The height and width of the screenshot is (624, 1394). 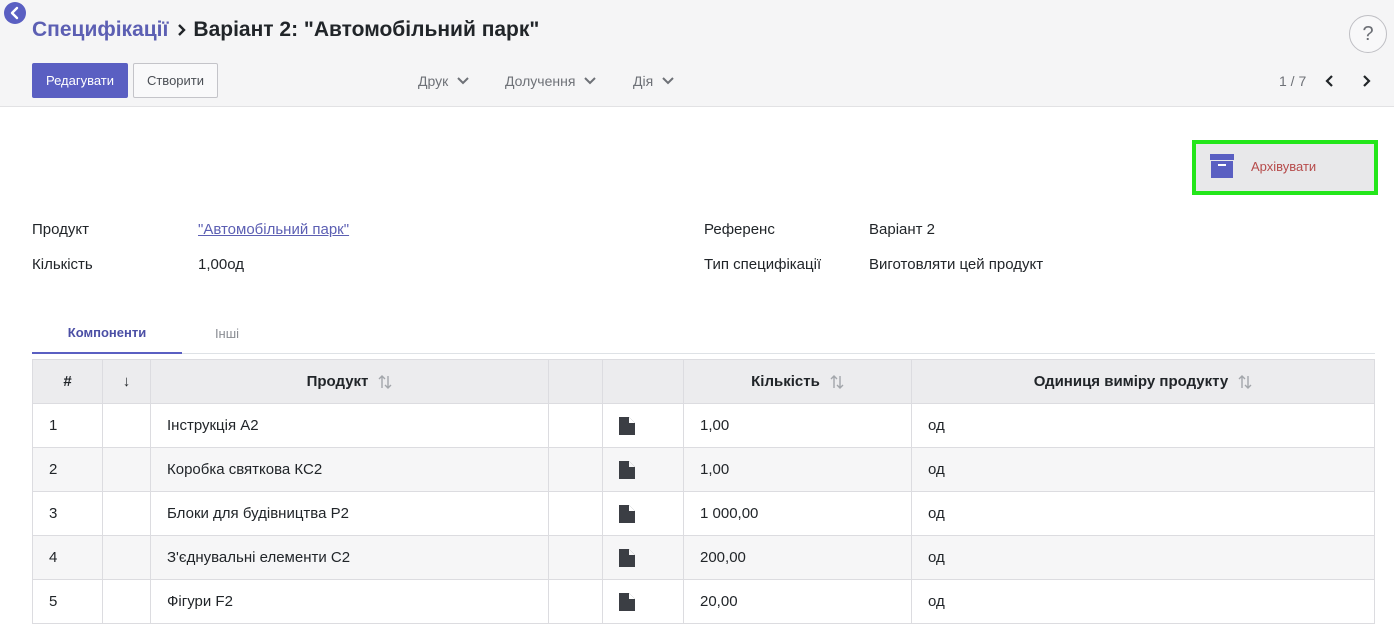 What do you see at coordinates (68, 513) in the screenshot?
I see `row-index: 3` at bounding box center [68, 513].